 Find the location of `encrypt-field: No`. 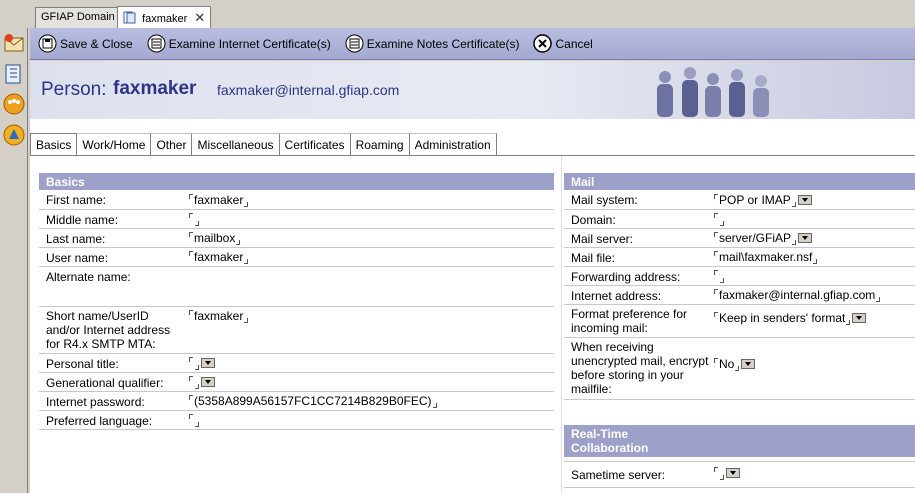

encrypt-field: No is located at coordinates (735, 364).